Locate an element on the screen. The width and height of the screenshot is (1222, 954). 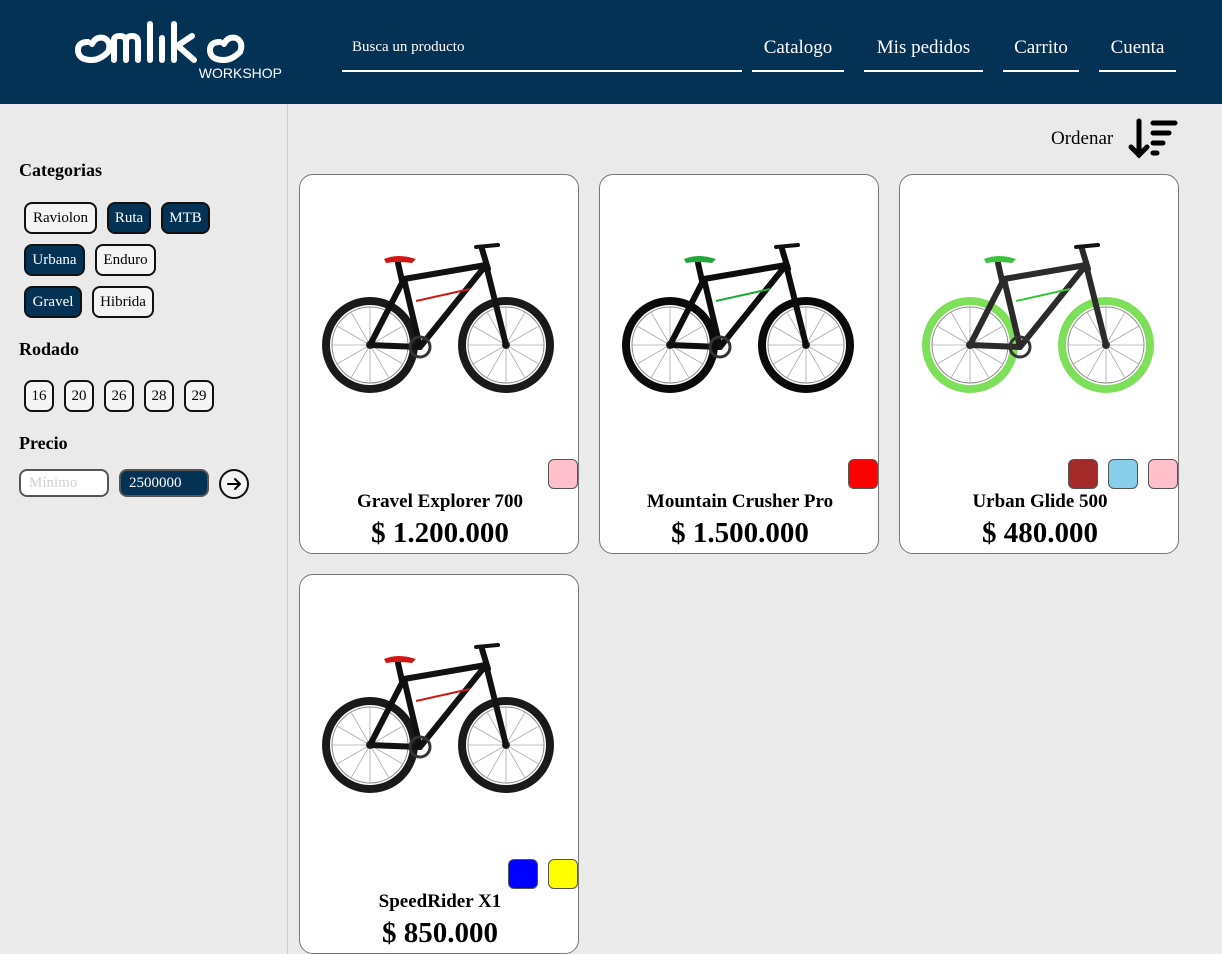
product-name: Urban Glide 500 is located at coordinates (1040, 501).